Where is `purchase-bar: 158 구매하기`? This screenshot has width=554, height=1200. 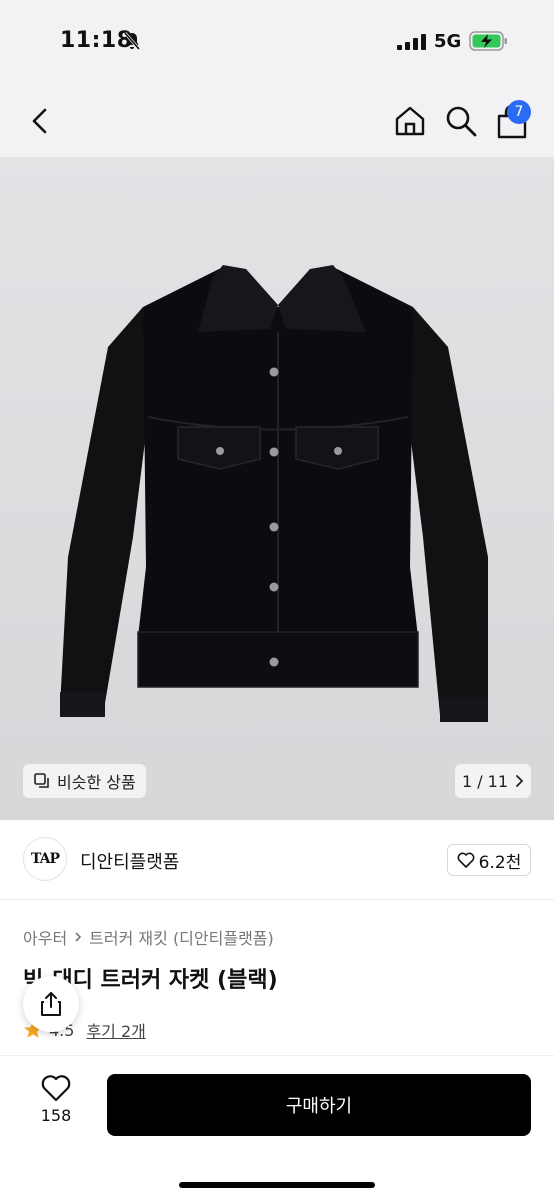
purchase-bar: 158 구매하기 is located at coordinates (277, 1127).